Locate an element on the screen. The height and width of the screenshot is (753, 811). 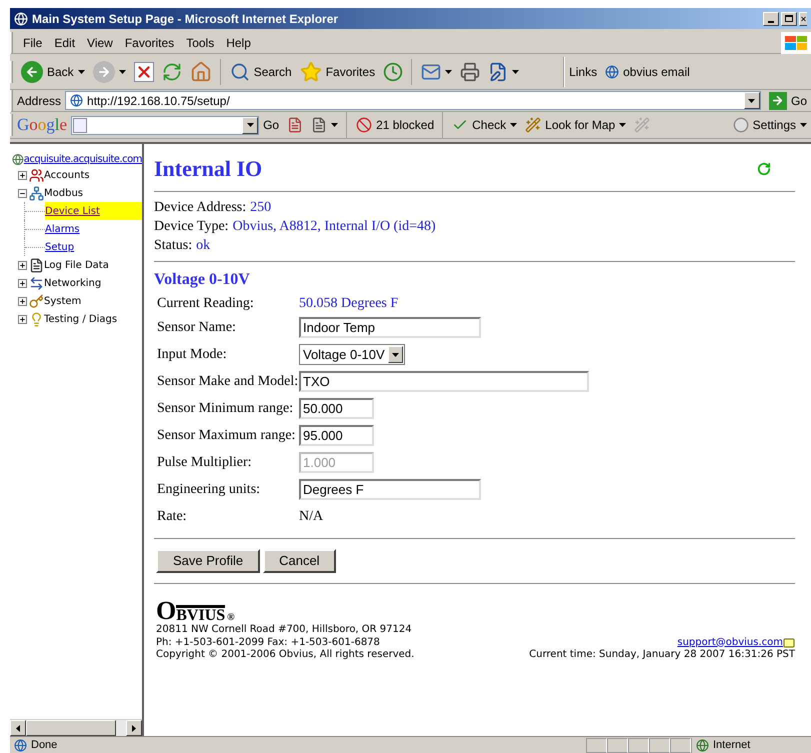
globe-icon is located at coordinates (612, 71).